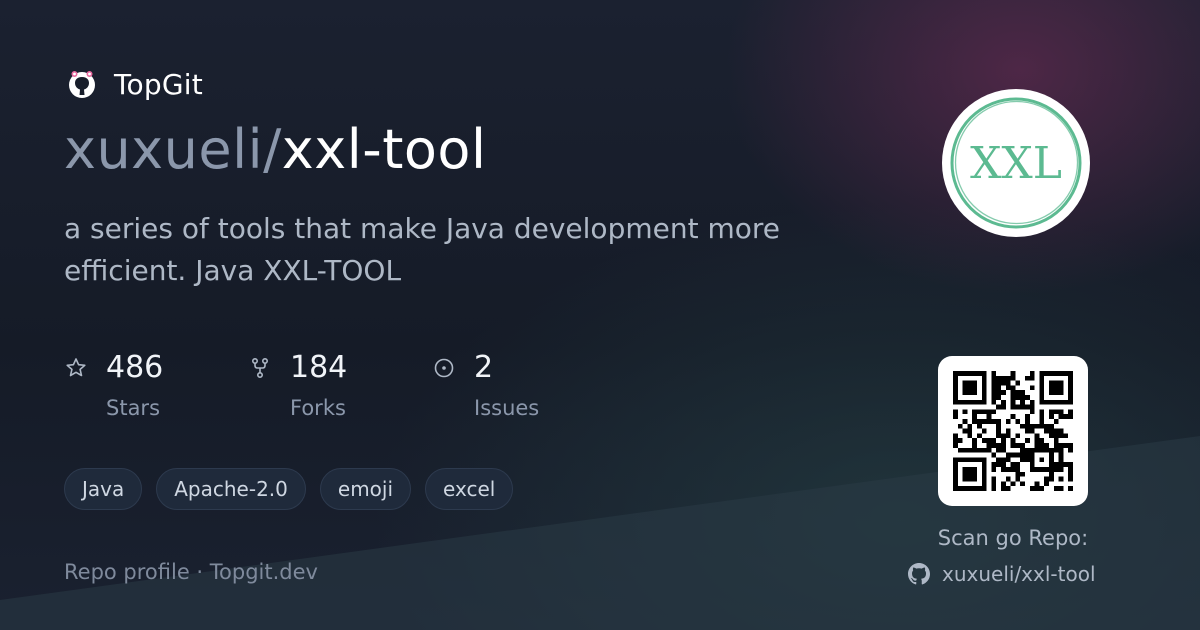  Describe the element at coordinates (484, 367) in the screenshot. I see `stat-issues-value: 2` at that location.